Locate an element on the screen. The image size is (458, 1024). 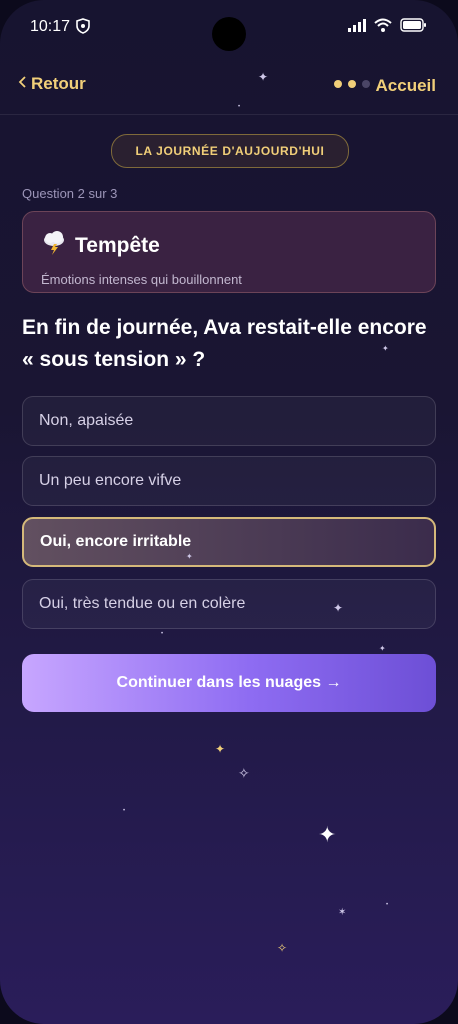
status-time: 10:17 is located at coordinates (50, 26).